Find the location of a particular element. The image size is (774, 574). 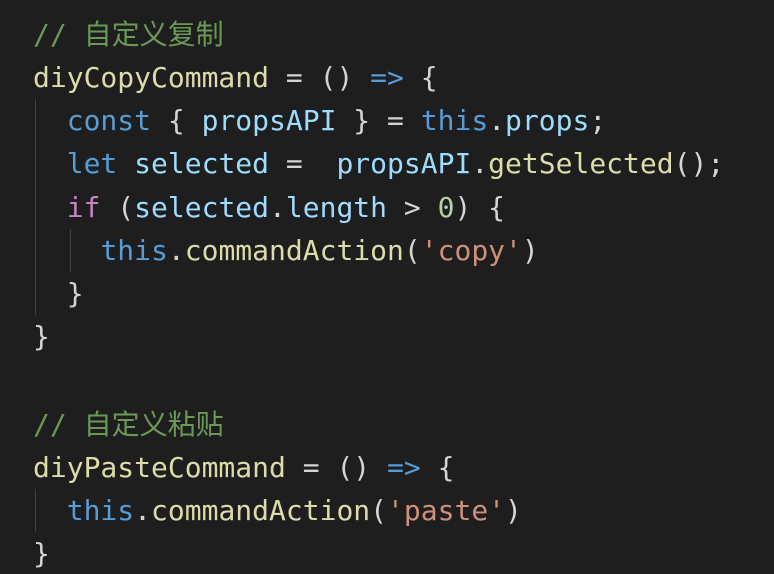

if-close-token: ) { is located at coordinates (480, 207).